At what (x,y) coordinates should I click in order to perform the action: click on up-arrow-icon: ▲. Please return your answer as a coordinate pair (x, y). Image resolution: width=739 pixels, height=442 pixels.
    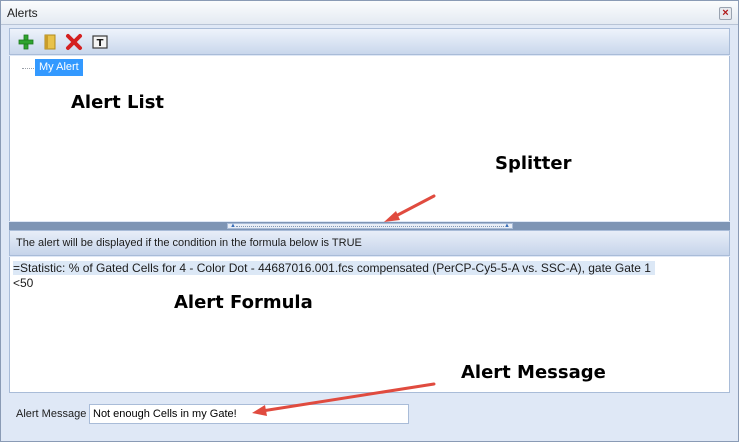
    Looking at the image, I should click on (507, 226).